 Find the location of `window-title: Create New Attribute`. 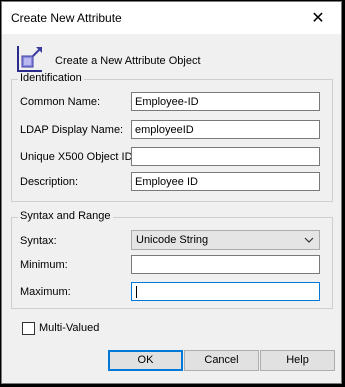

window-title: Create New Attribute is located at coordinates (66, 18).